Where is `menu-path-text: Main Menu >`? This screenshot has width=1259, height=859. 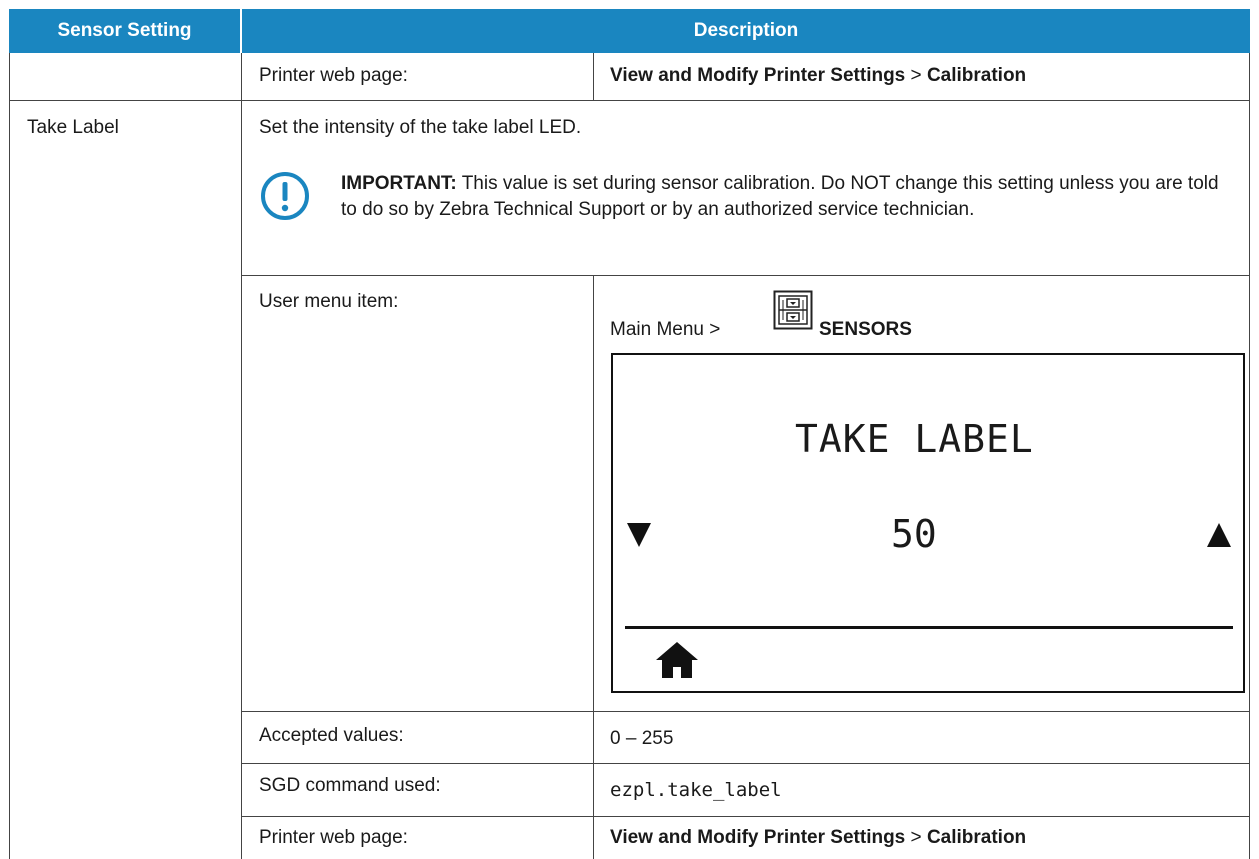
menu-path-text: Main Menu > is located at coordinates (665, 329).